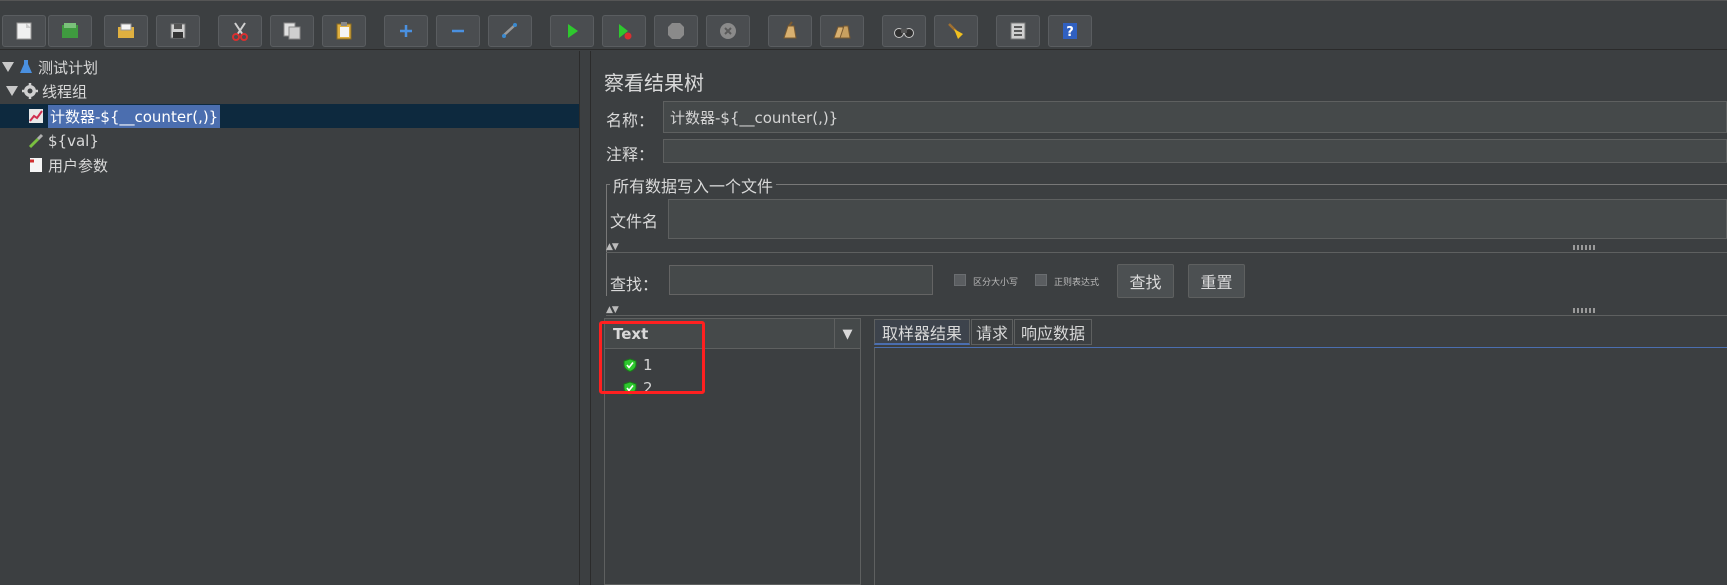 The height and width of the screenshot is (585, 1727). I want to click on clear-button, so click(790, 31).